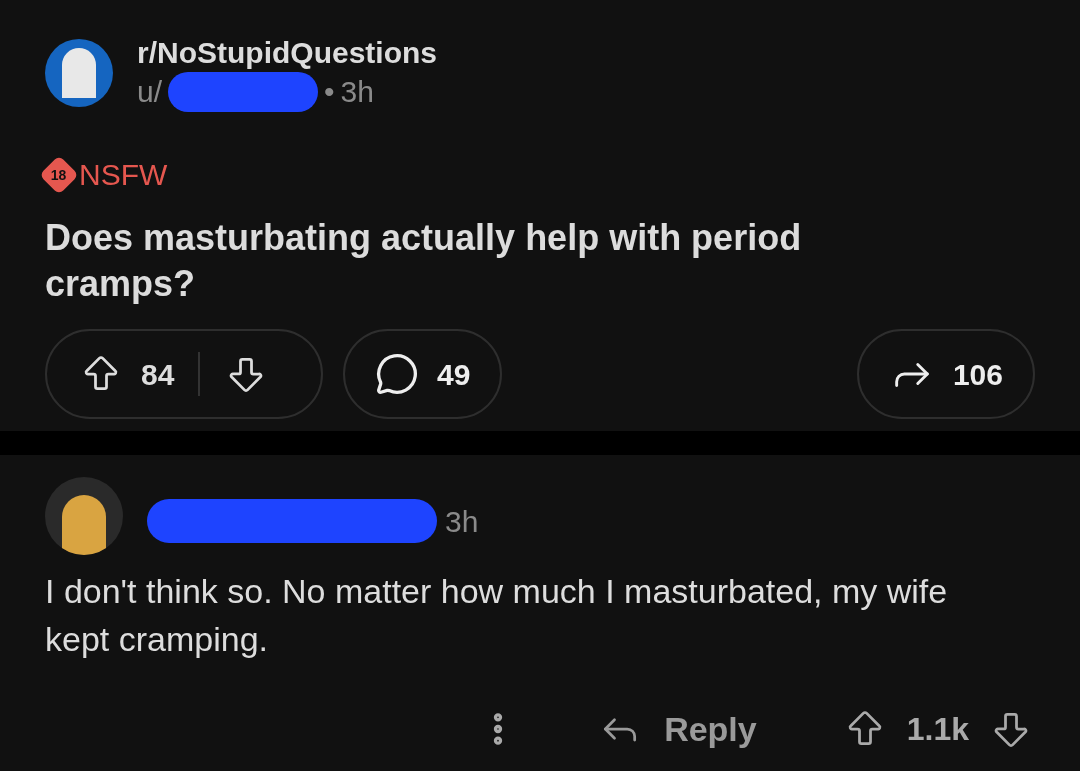 Image resolution: width=1080 pixels, height=771 pixels. Describe the element at coordinates (945, 374) in the screenshot. I see `share-button: 106` at that location.